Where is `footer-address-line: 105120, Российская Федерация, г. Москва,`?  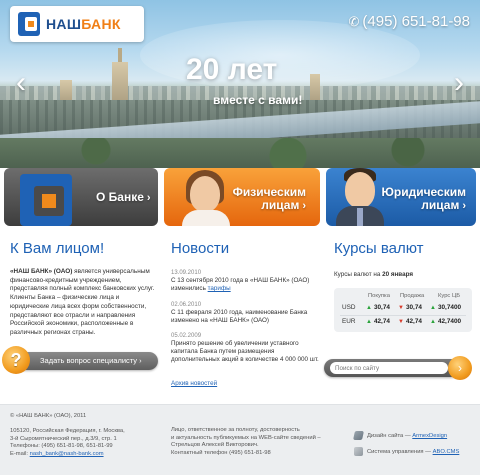
footer-address-line: 105120, Российская Федерация, г. Москва, is located at coordinates (67, 431).